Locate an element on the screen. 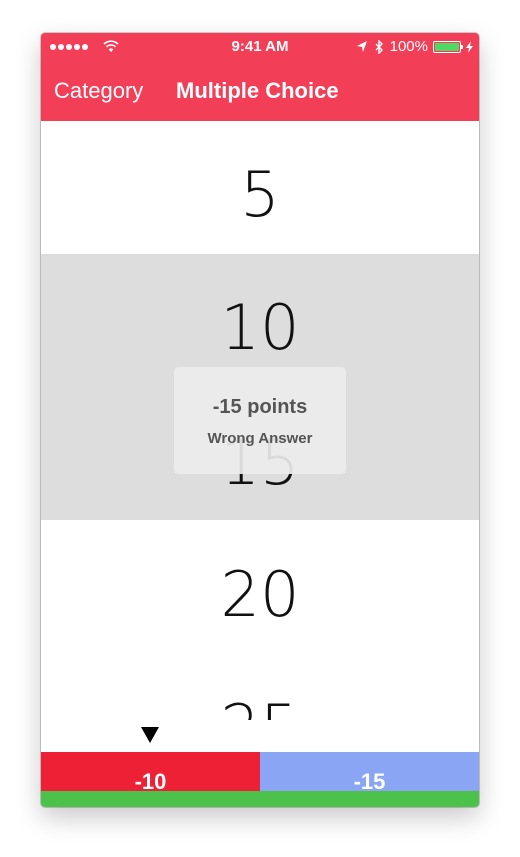 Image resolution: width=520 pixels, height=857 pixels. back-button-category: Category is located at coordinates (98, 91).